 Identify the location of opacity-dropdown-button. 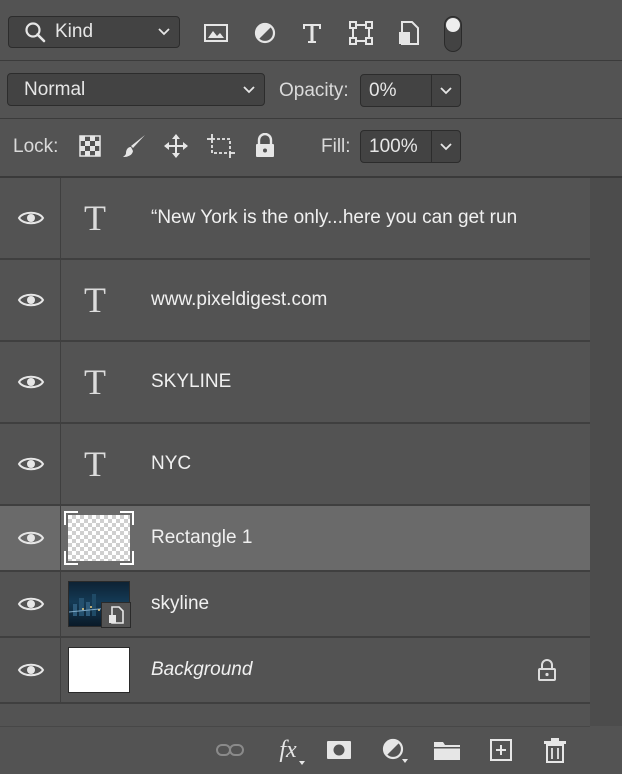
(445, 90).